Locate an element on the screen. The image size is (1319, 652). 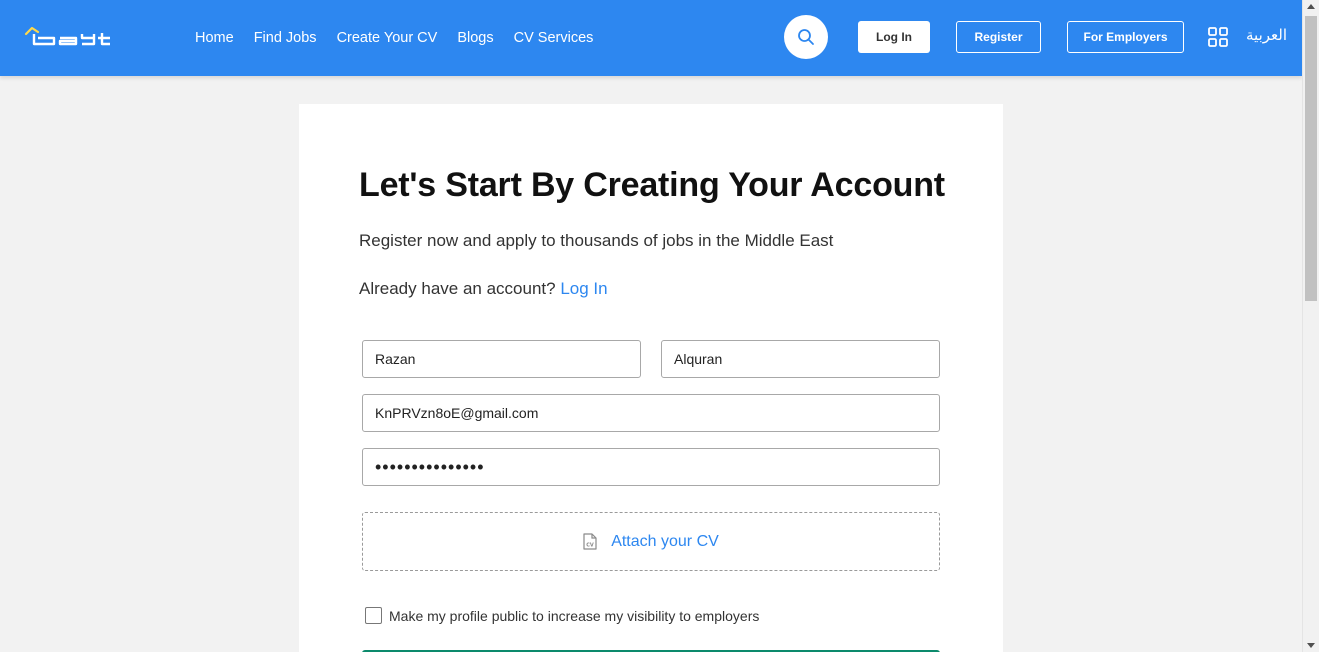
email-input is located at coordinates (651, 413).